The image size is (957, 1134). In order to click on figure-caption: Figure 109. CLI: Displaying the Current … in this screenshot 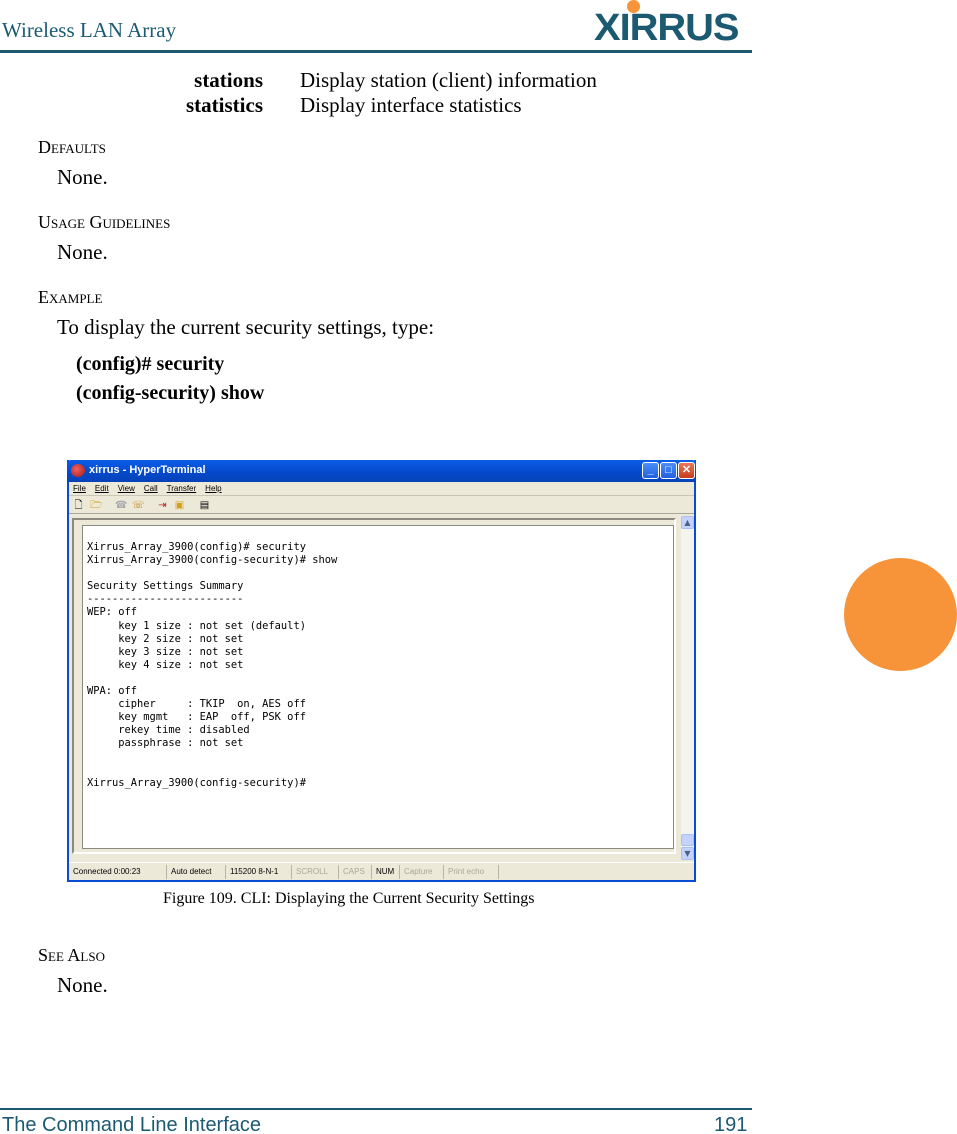, I will do `click(349, 898)`.